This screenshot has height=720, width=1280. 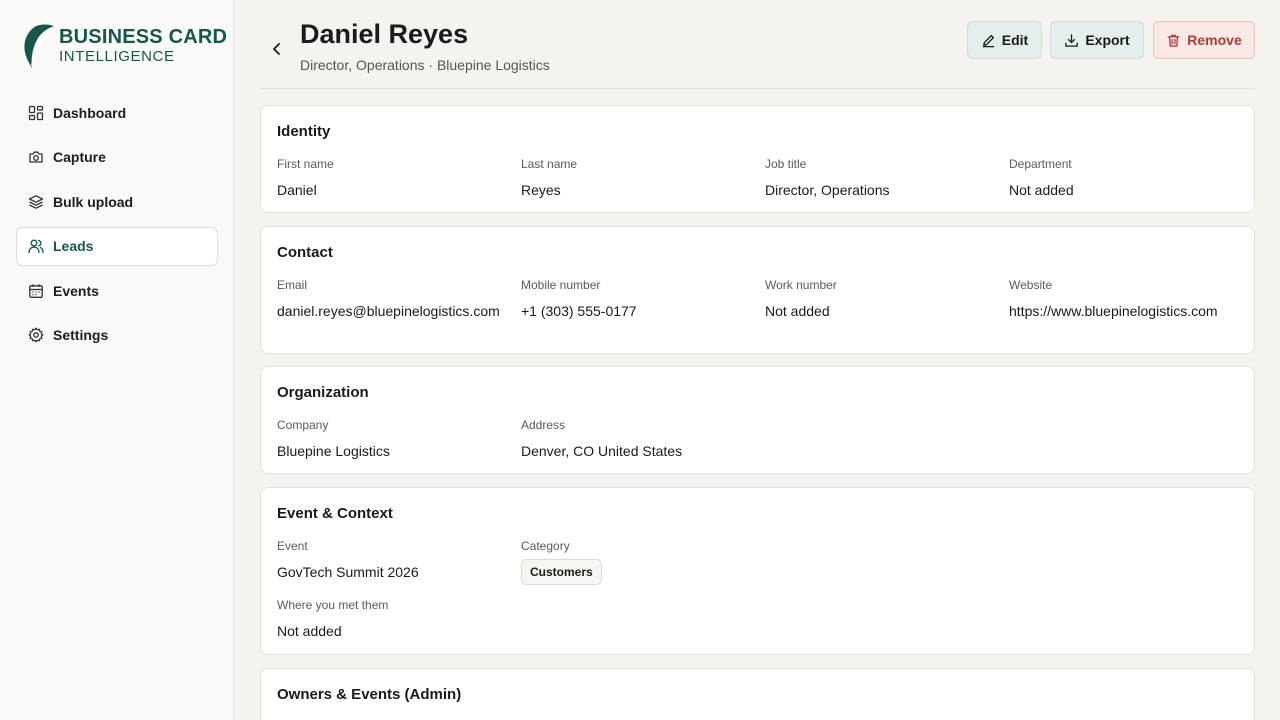 I want to click on category-field: Category Customers, so click(x=633, y=562).